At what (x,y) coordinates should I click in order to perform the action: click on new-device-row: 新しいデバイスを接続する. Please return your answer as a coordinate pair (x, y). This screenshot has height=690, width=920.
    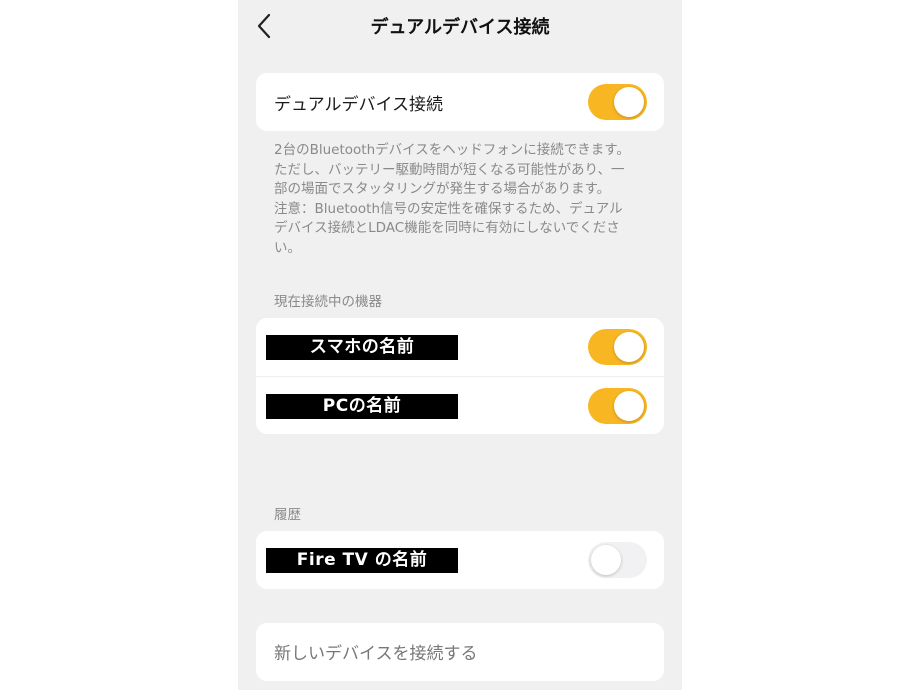
    Looking at the image, I should click on (460, 652).